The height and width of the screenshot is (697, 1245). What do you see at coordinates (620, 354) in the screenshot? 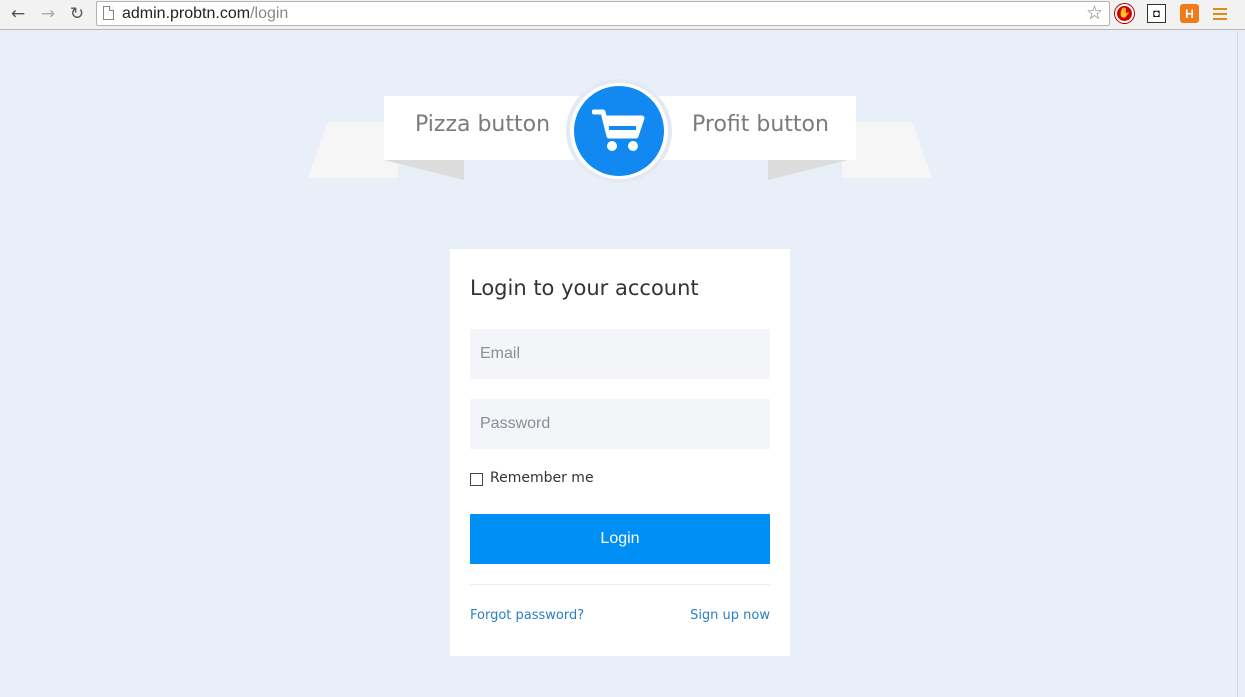
I see `email-field` at bounding box center [620, 354].